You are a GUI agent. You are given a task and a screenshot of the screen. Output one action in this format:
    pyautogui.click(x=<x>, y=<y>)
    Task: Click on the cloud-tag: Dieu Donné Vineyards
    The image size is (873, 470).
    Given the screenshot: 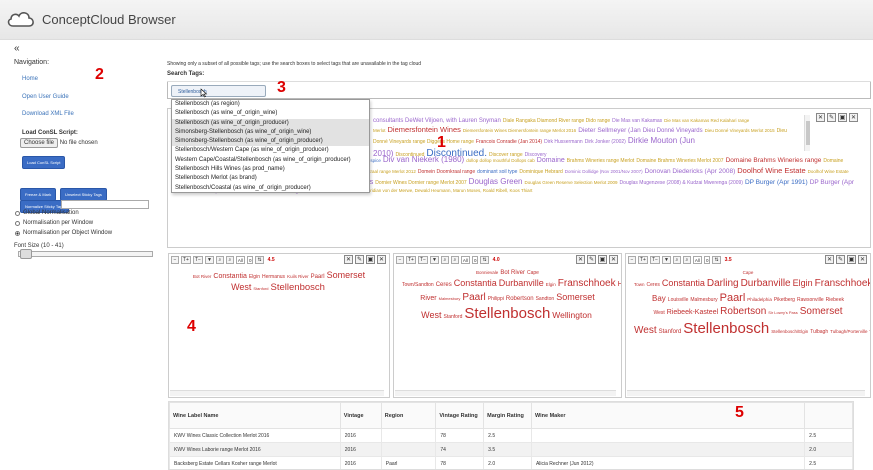 What is the action you would take?
    pyautogui.click(x=673, y=131)
    